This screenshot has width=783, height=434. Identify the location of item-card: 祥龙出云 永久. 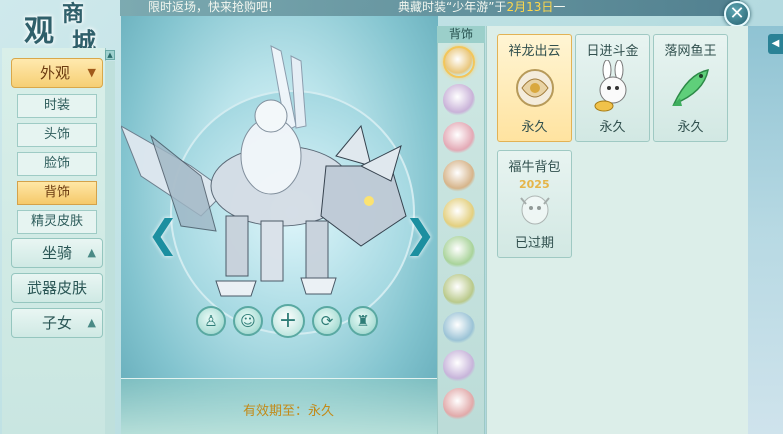
(534, 88).